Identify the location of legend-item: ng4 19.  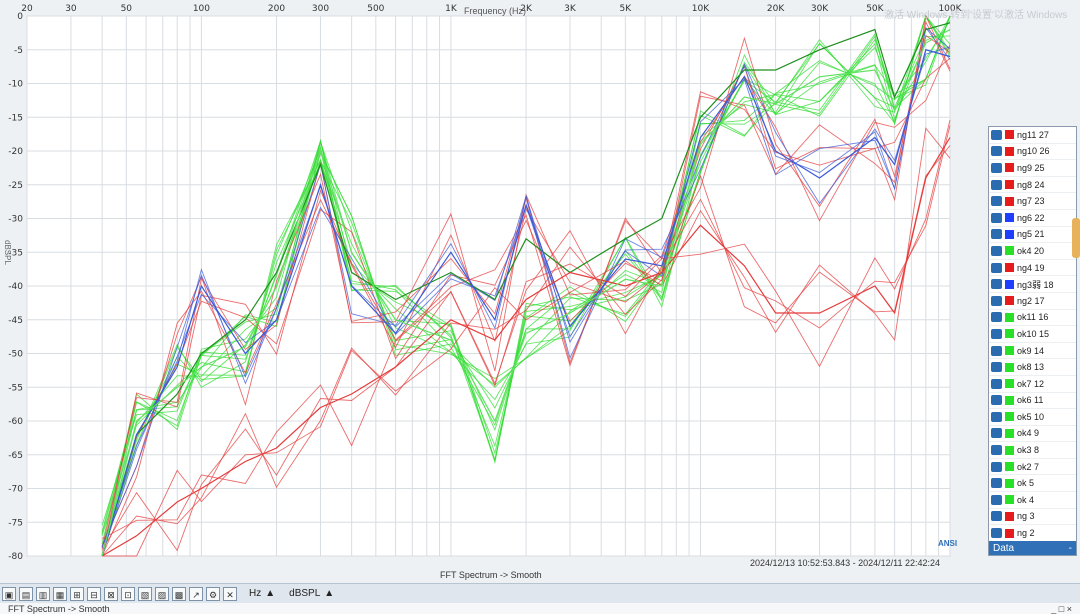
(1032, 268).